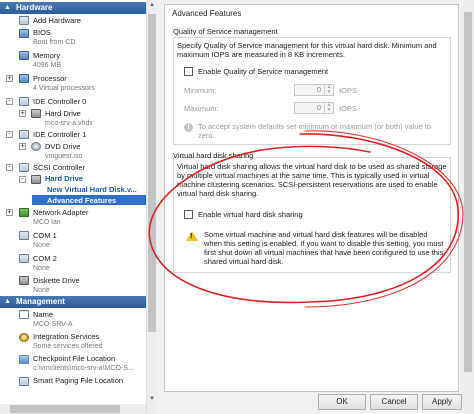  What do you see at coordinates (250, 214) in the screenshot?
I see `sharing-enable-label: Enable virtual hard disk sharing` at bounding box center [250, 214].